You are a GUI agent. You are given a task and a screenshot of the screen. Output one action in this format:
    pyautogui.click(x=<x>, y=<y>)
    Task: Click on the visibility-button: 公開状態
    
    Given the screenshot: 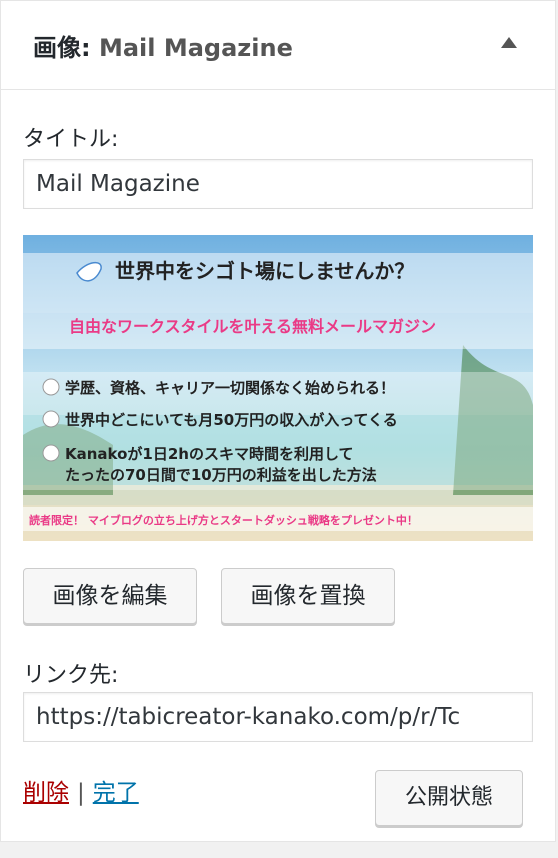 What is the action you would take?
    pyautogui.click(x=449, y=798)
    